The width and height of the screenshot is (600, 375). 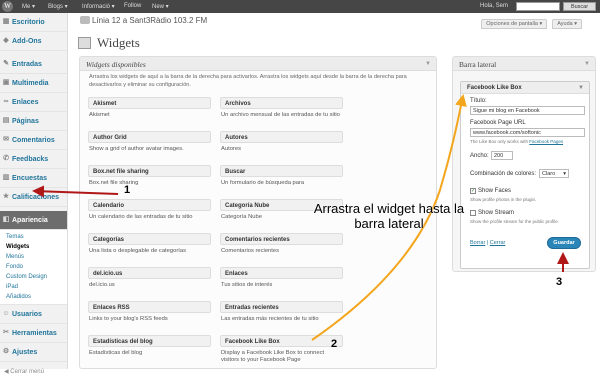 I want to click on hint-text: The Like Box only works with, so click(x=499, y=141).